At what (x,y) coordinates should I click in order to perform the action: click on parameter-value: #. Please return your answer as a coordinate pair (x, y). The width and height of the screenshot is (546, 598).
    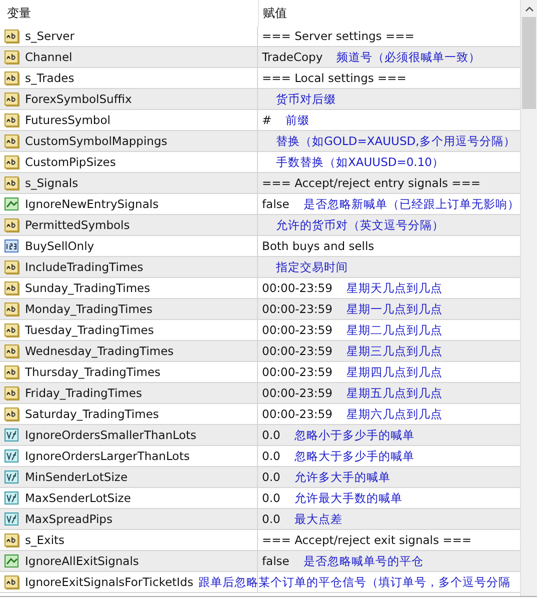
    Looking at the image, I should click on (267, 120).